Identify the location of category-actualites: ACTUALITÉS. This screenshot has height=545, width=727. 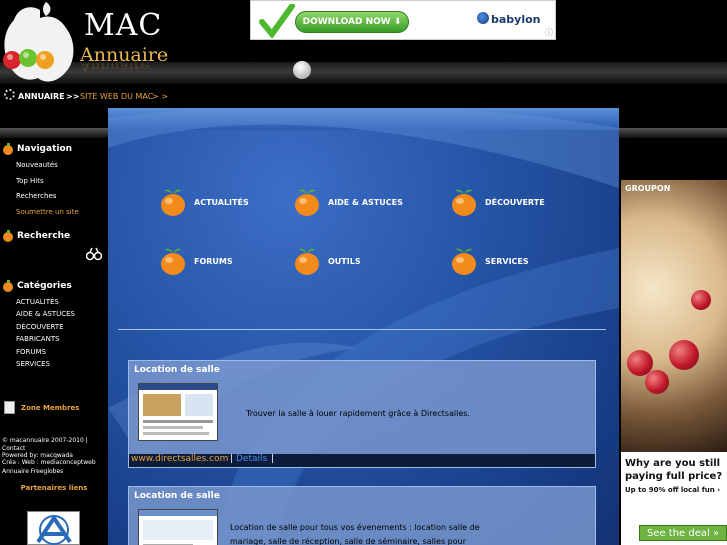
(204, 202).